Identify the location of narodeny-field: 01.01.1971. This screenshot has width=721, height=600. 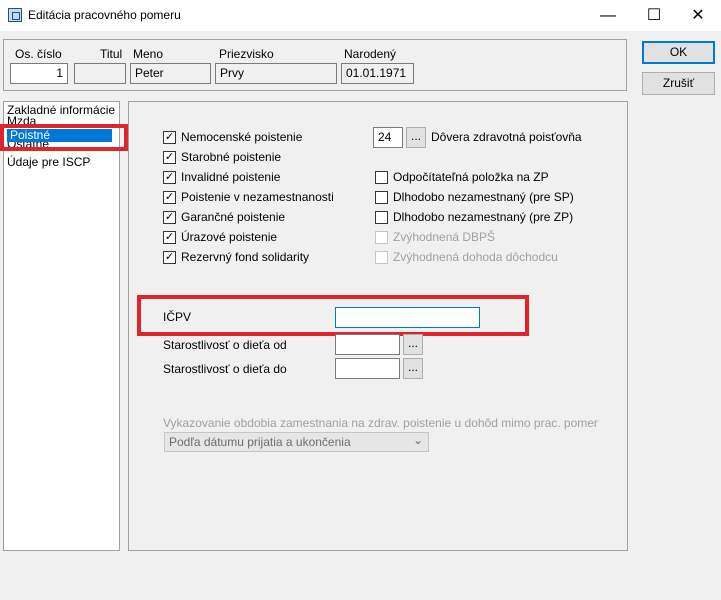
(377, 73).